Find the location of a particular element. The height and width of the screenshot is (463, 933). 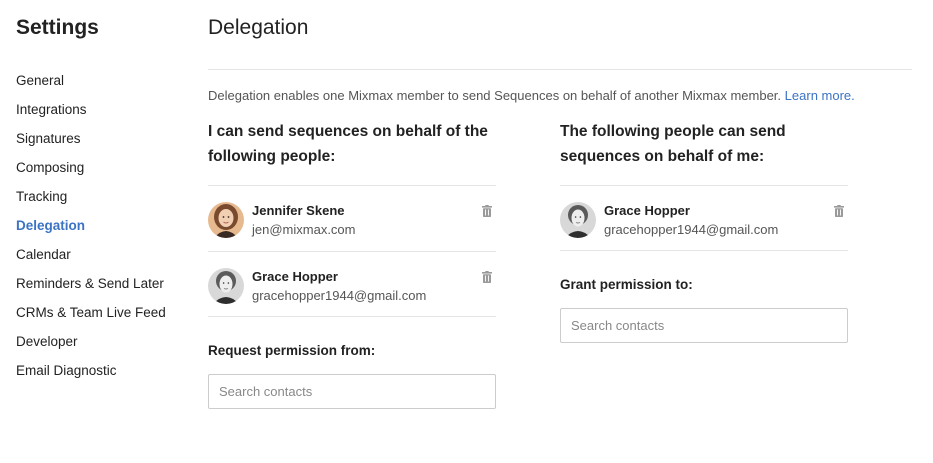

nav-item-integrations: Integrations is located at coordinates (91, 116).